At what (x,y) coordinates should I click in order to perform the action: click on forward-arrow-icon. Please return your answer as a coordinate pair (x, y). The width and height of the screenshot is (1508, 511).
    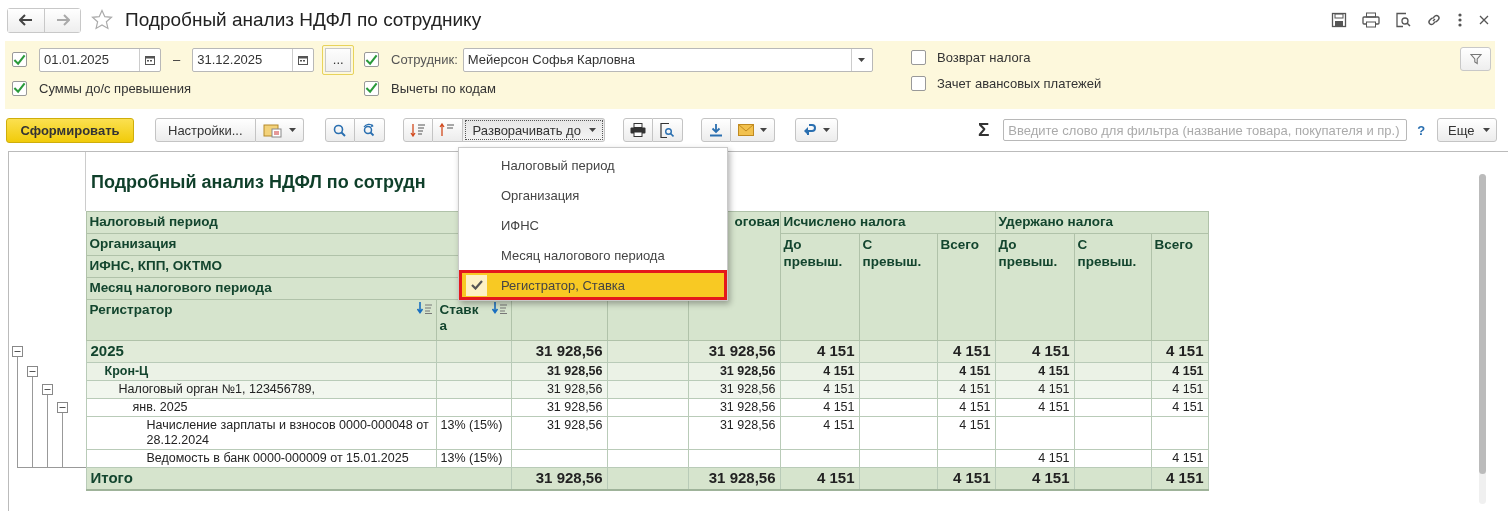
    Looking at the image, I should click on (62, 20).